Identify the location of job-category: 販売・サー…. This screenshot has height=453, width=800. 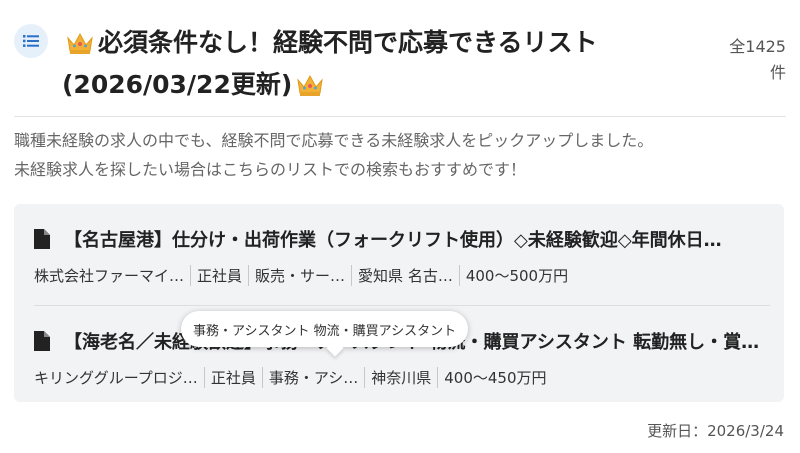
(299, 275).